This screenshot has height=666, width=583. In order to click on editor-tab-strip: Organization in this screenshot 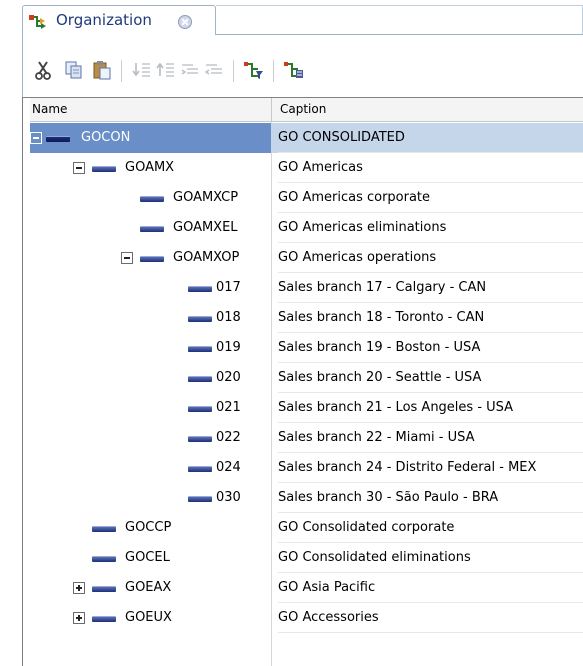, I will do `click(291, 17)`.